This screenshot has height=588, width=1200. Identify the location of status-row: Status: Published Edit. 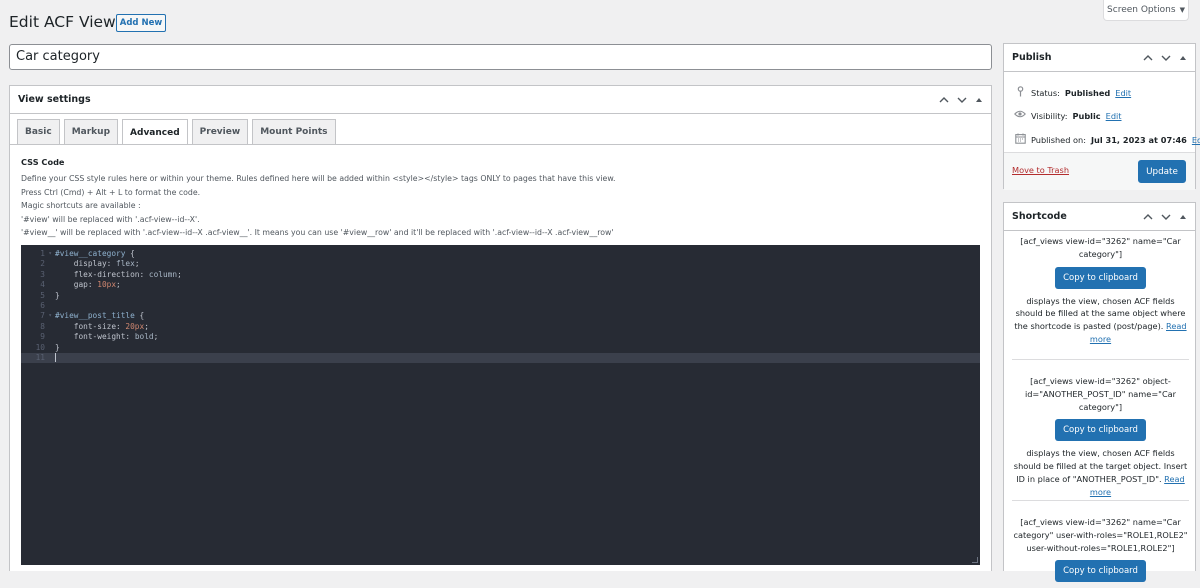
(1072, 93).